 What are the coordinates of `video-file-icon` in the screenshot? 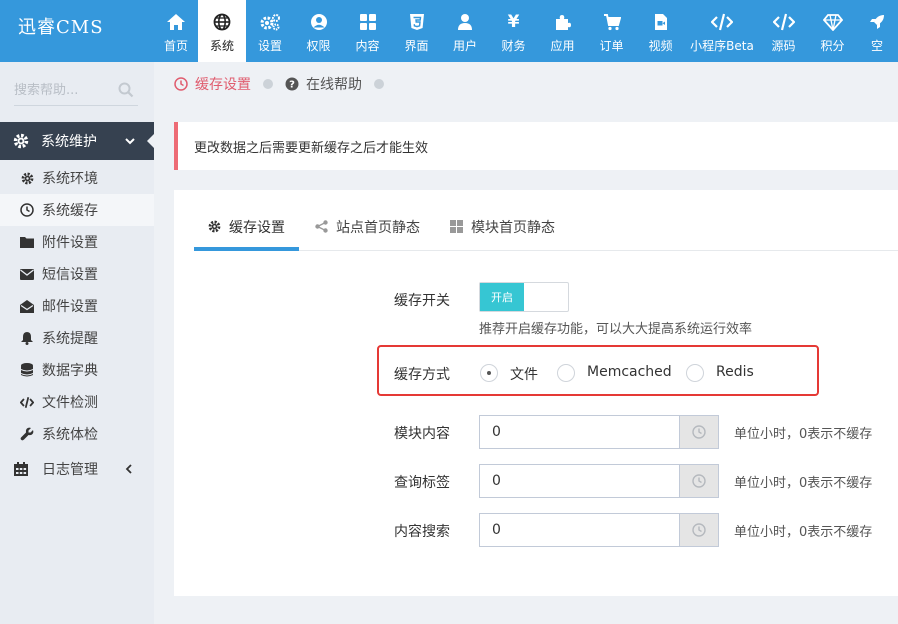 It's located at (661, 22).